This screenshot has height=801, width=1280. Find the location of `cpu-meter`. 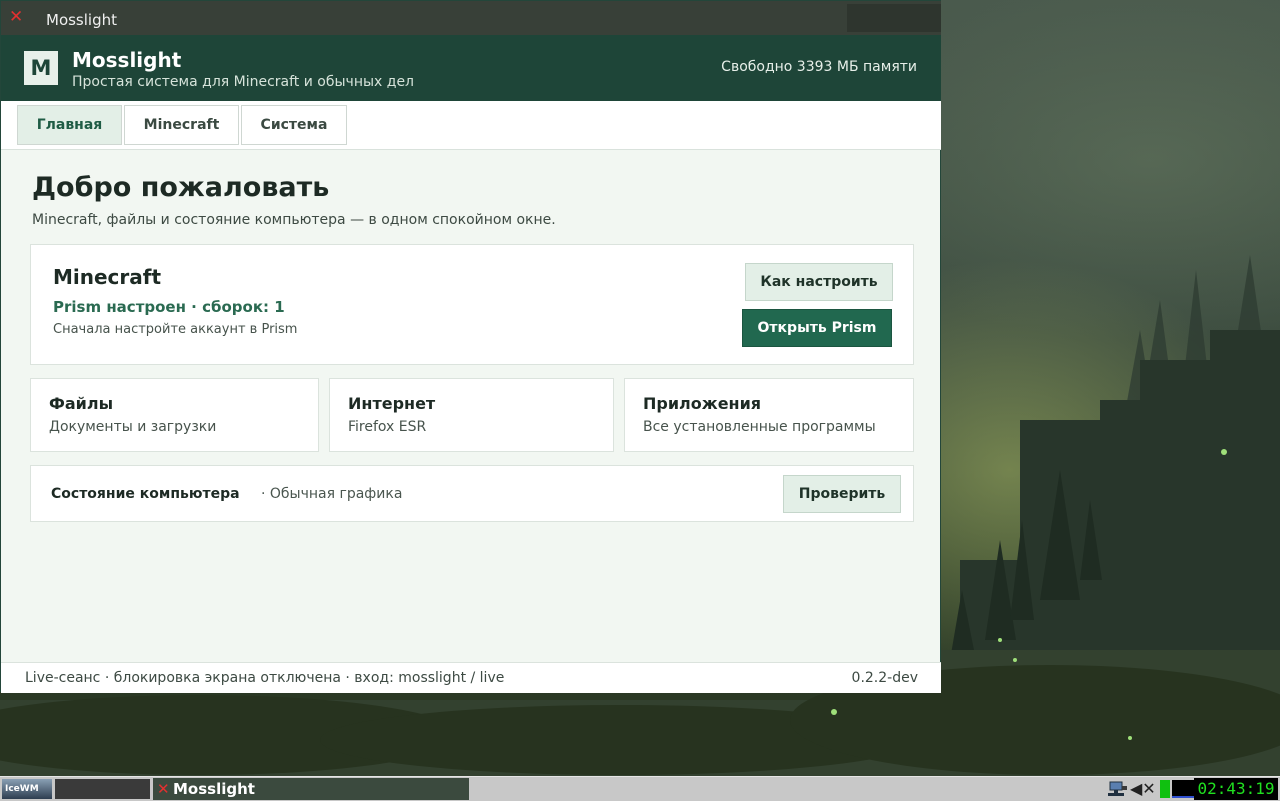

cpu-meter is located at coordinates (1165, 789).